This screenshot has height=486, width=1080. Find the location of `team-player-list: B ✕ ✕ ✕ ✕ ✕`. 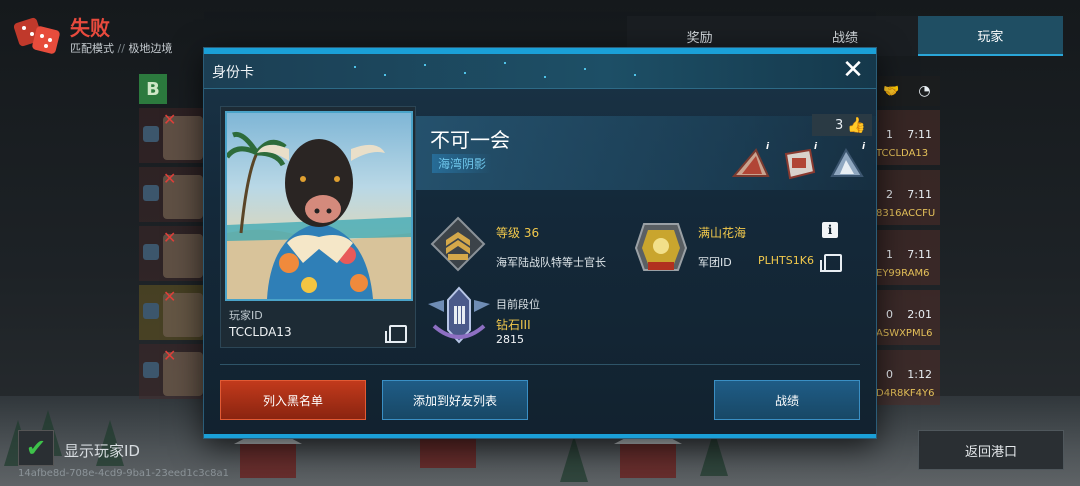

team-player-list: B ✕ ✕ ✕ ✕ ✕ is located at coordinates (174, 236).